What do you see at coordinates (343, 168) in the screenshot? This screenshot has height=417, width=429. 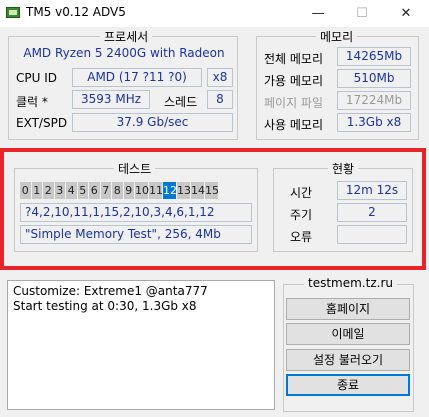 I see `status-group-label: 현황` at bounding box center [343, 168].